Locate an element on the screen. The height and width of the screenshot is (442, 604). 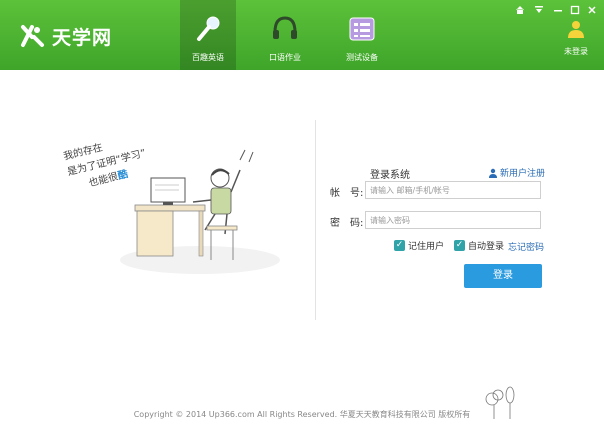
nav-tab-test-device: 测试设备 is located at coordinates (362, 35).